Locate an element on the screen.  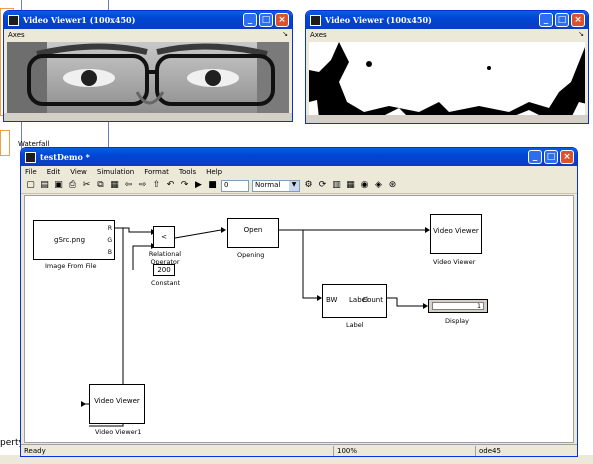
stop-icon: ■ is located at coordinates (212, 185).